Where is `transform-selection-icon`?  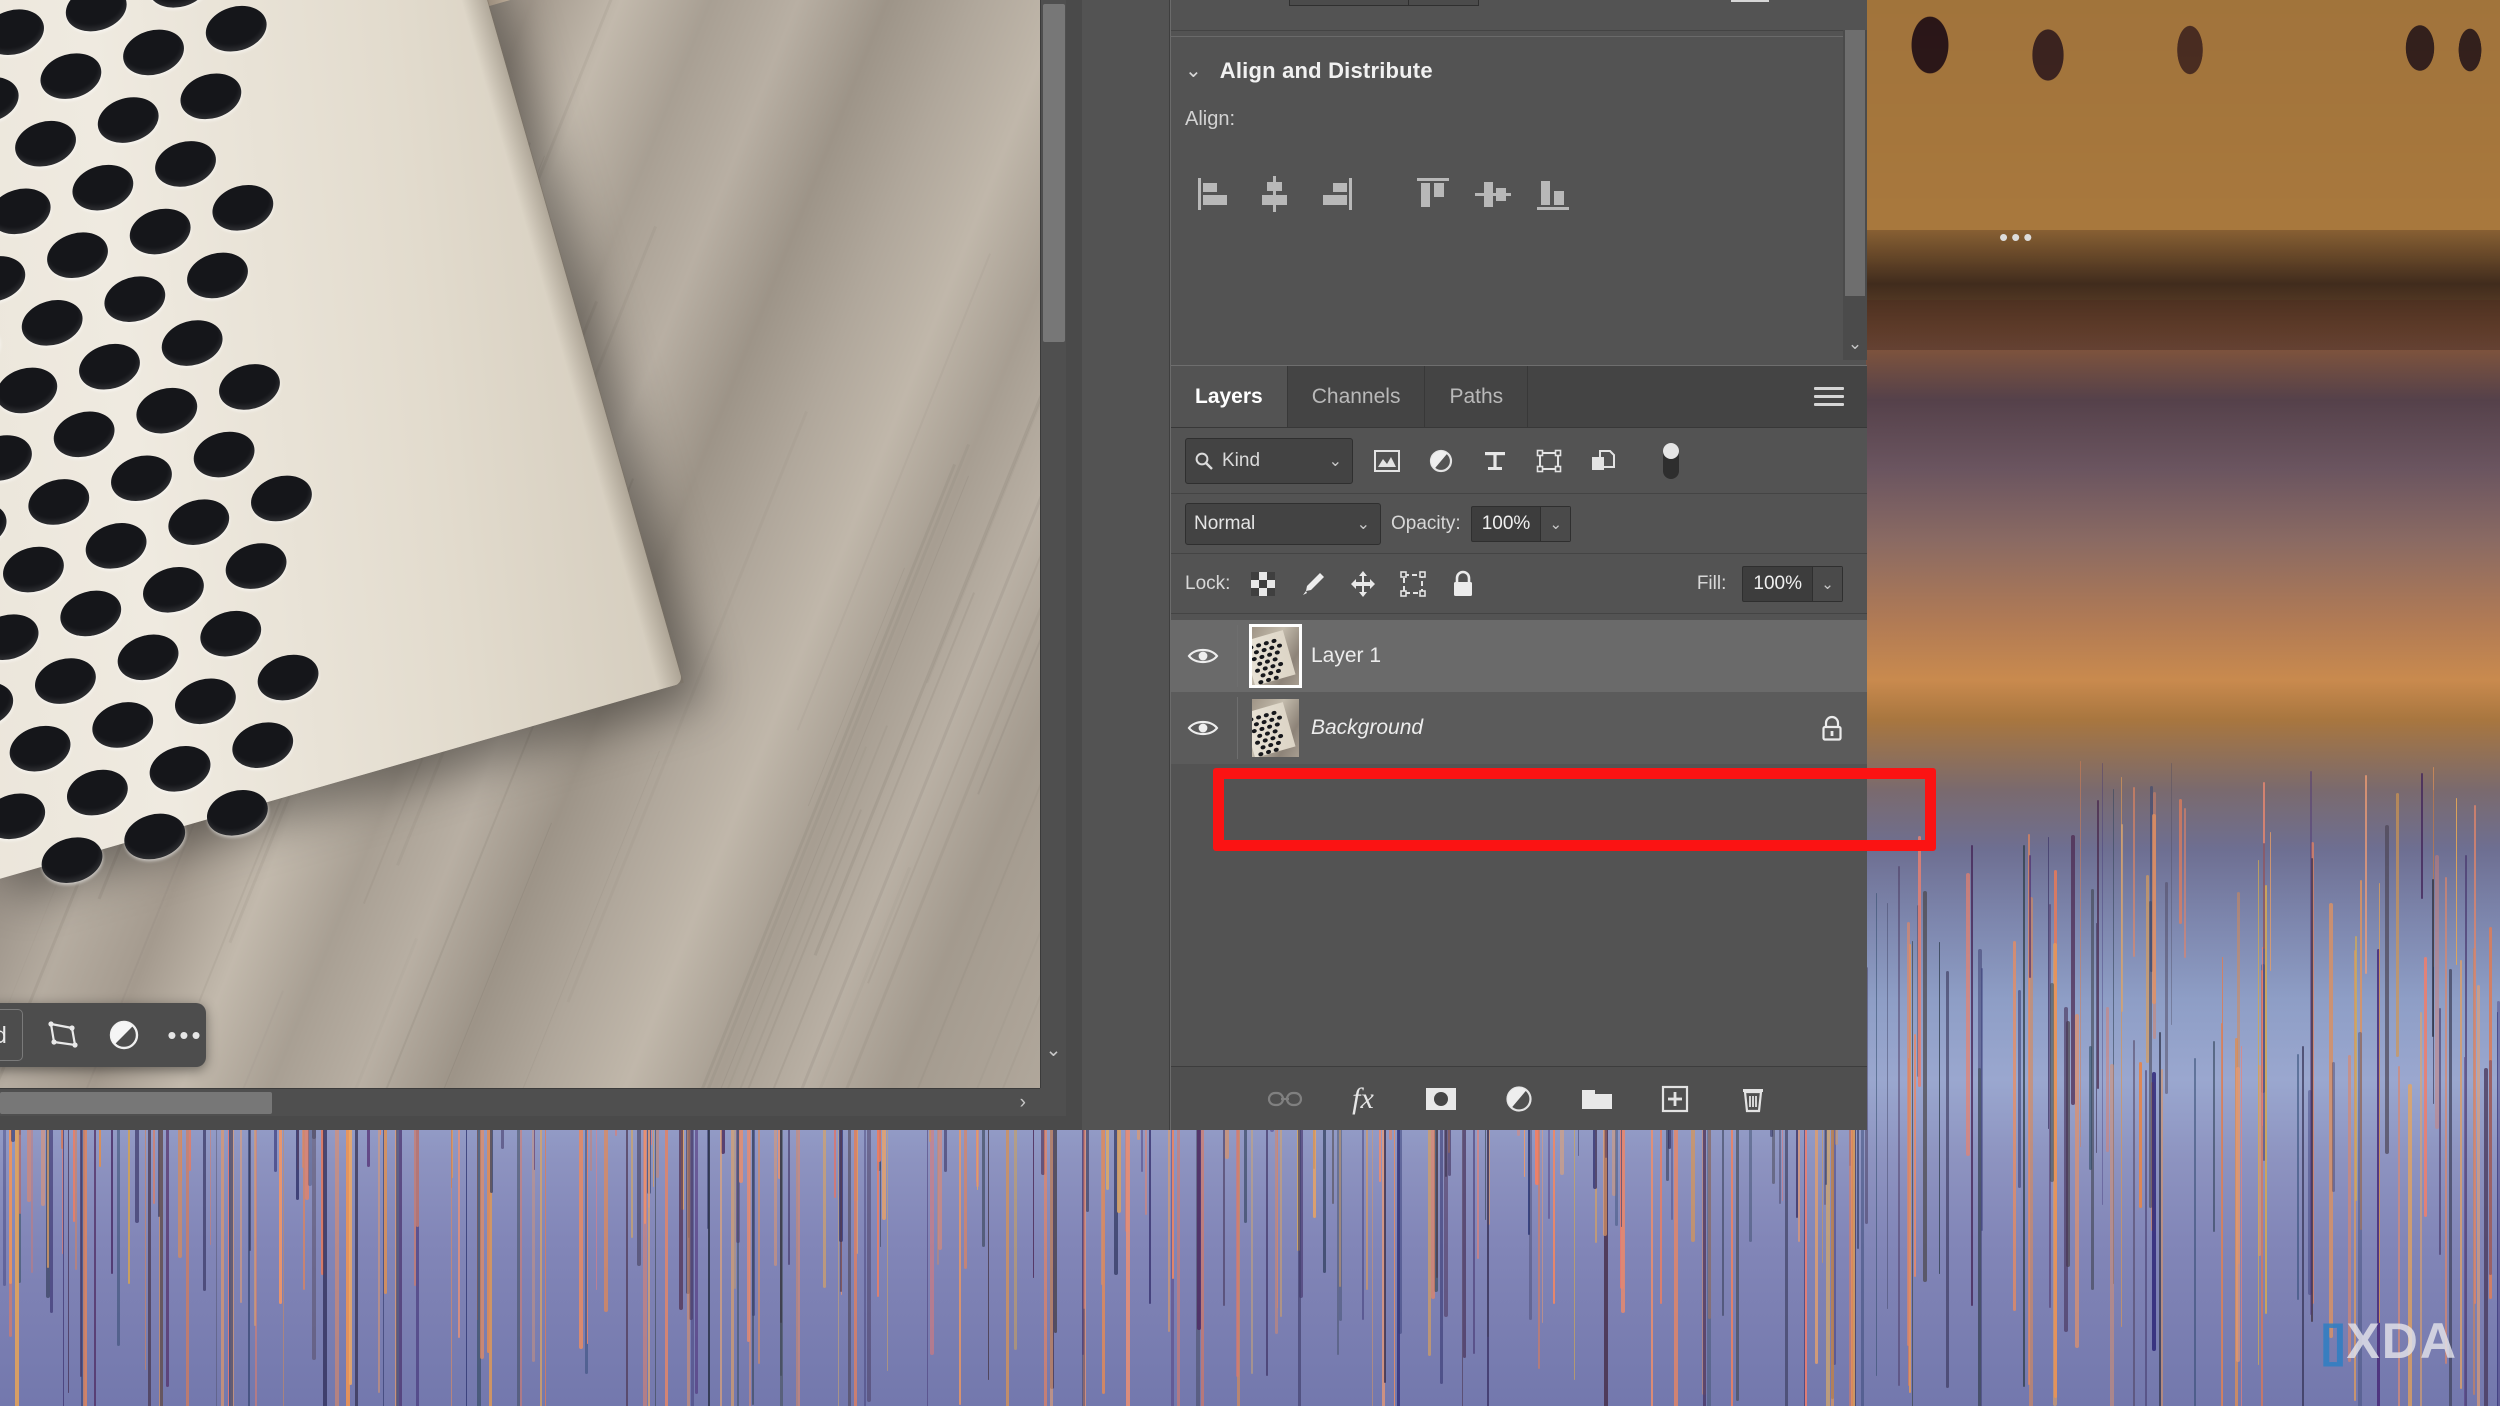 transform-selection-icon is located at coordinates (63, 1035).